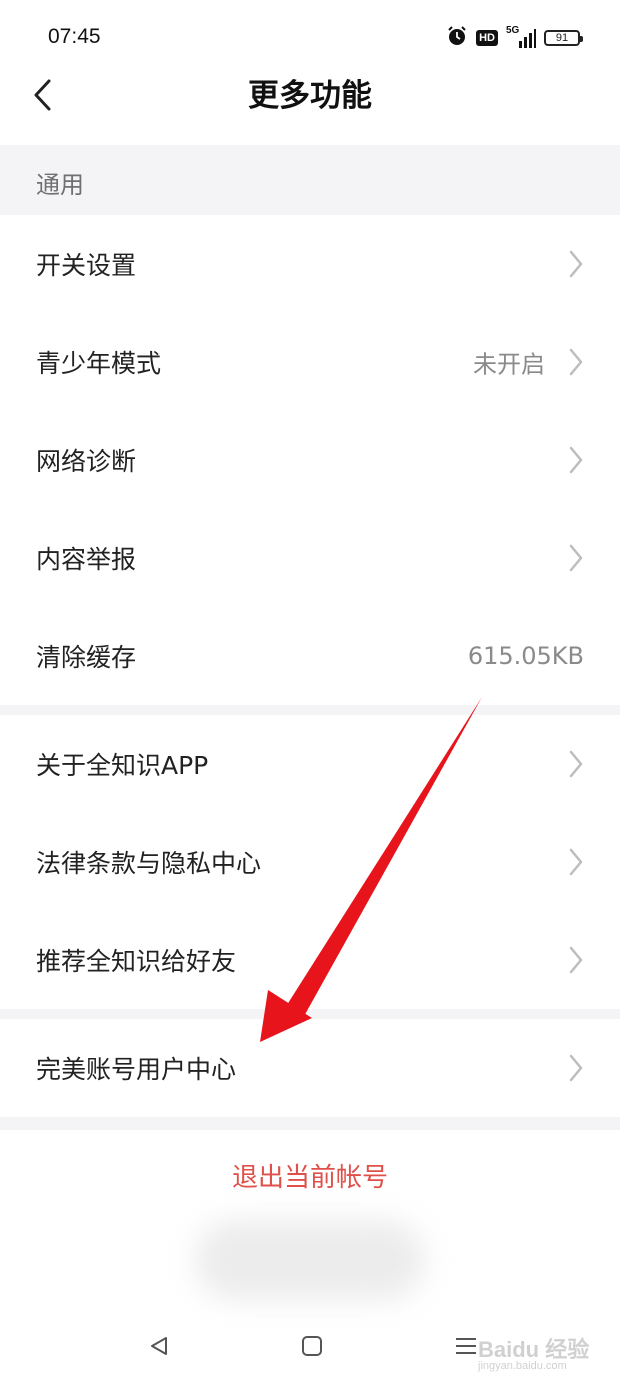 The height and width of the screenshot is (1386, 620). Describe the element at coordinates (310, 180) in the screenshot. I see `section-header-general: 通用` at that location.